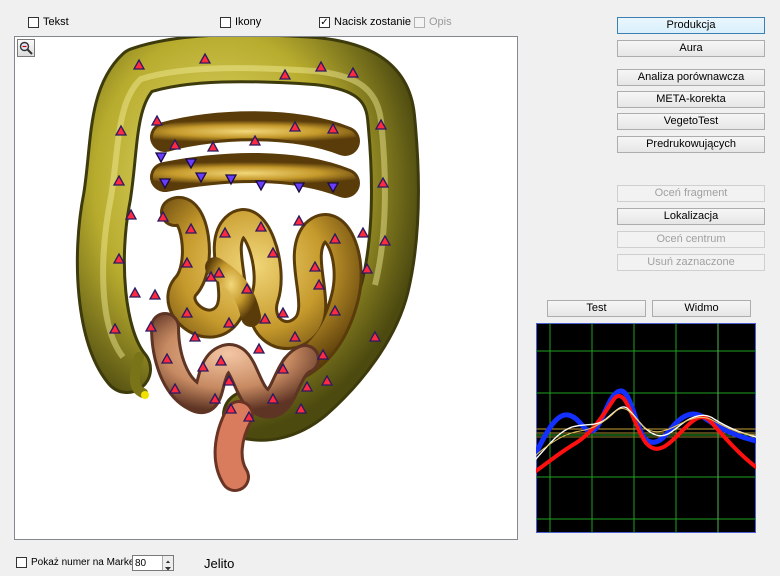  What do you see at coordinates (167, 567) in the screenshot?
I see `spin-down-icon` at bounding box center [167, 567].